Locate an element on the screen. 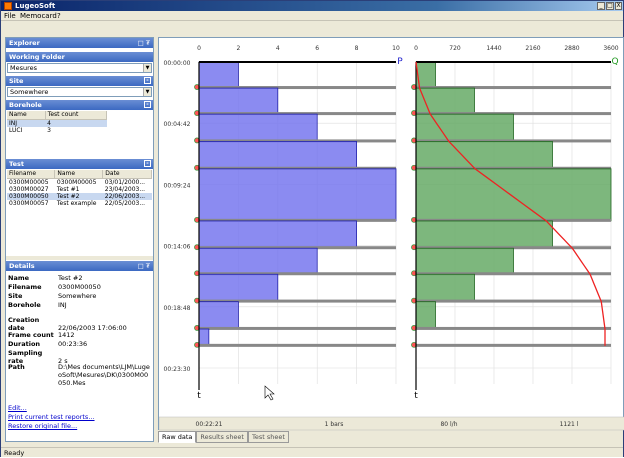  menu-help: ? is located at coordinates (59, 16).